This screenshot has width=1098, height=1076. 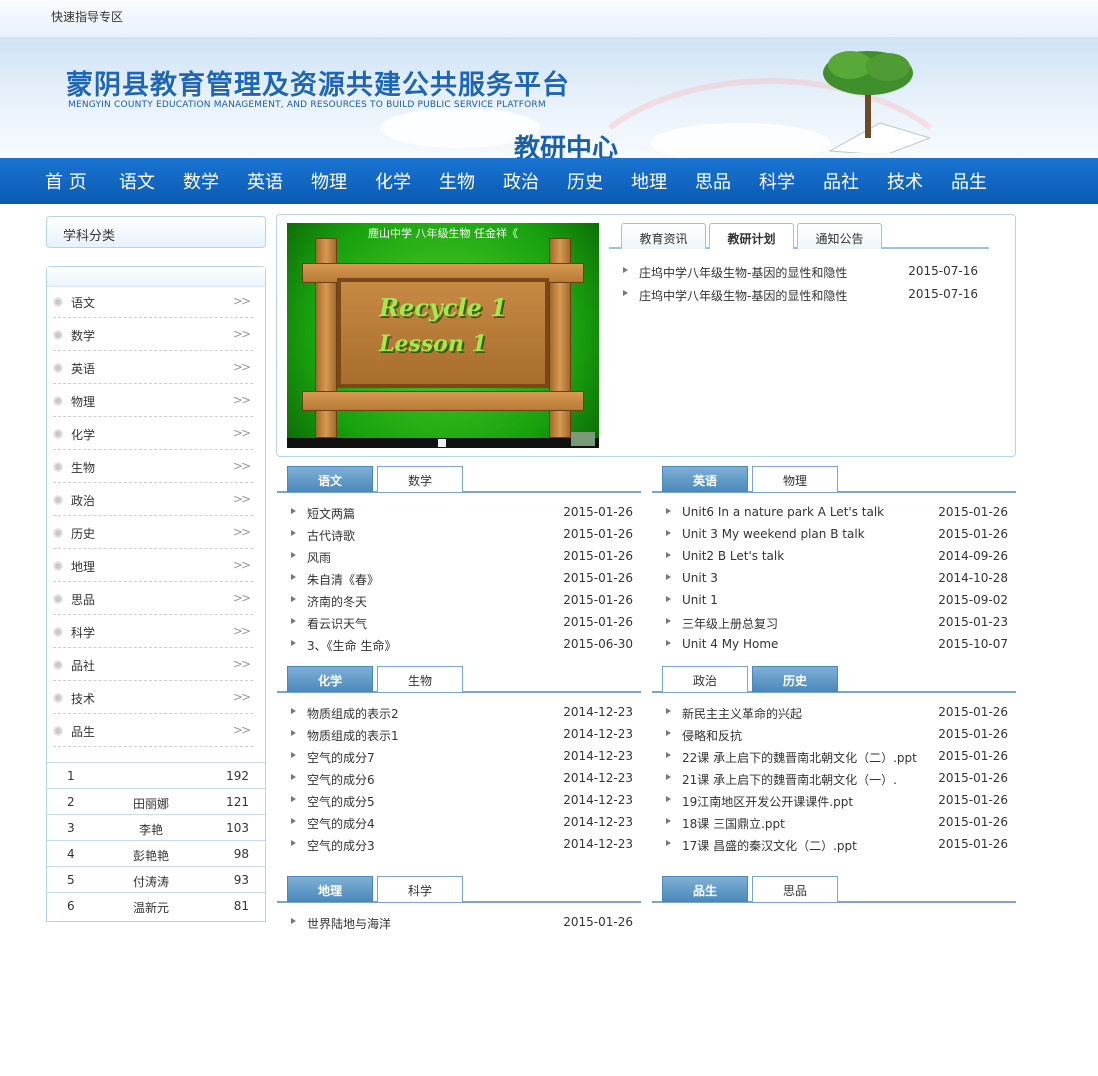 What do you see at coordinates (705, 679) in the screenshot?
I see `panel-tab: 政治` at bounding box center [705, 679].